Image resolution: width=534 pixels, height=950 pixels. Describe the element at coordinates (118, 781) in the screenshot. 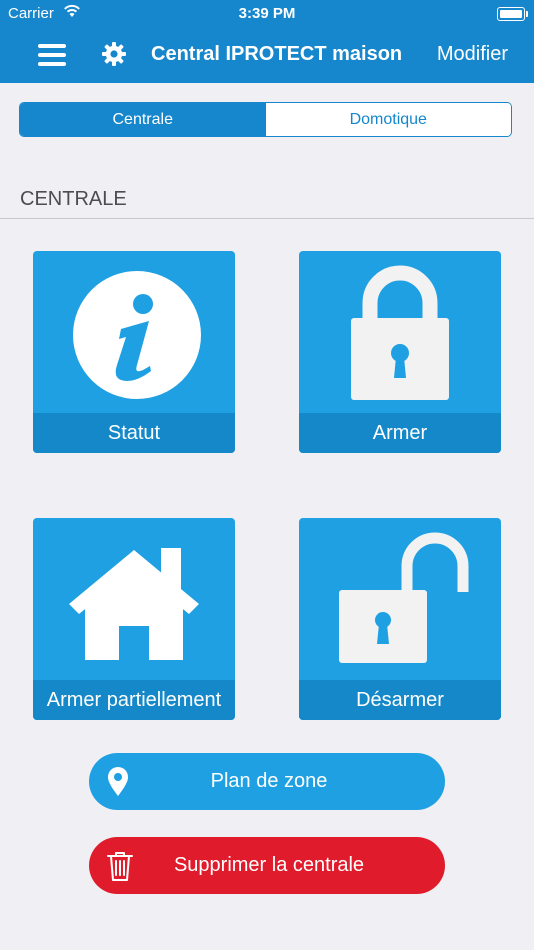

I see `map-pin-icon` at that location.